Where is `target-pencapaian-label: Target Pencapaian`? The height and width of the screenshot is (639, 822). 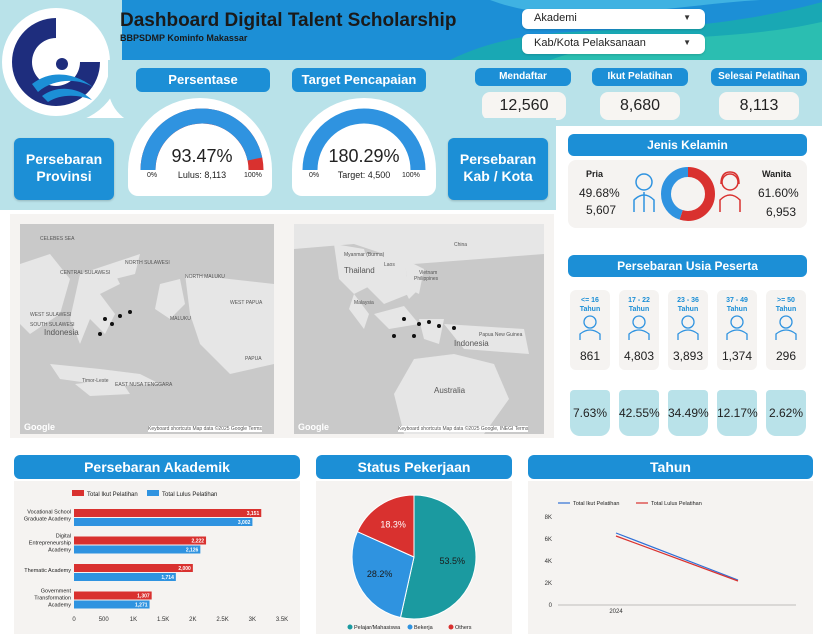 target-pencapaian-label: Target Pencapaian is located at coordinates (359, 80).